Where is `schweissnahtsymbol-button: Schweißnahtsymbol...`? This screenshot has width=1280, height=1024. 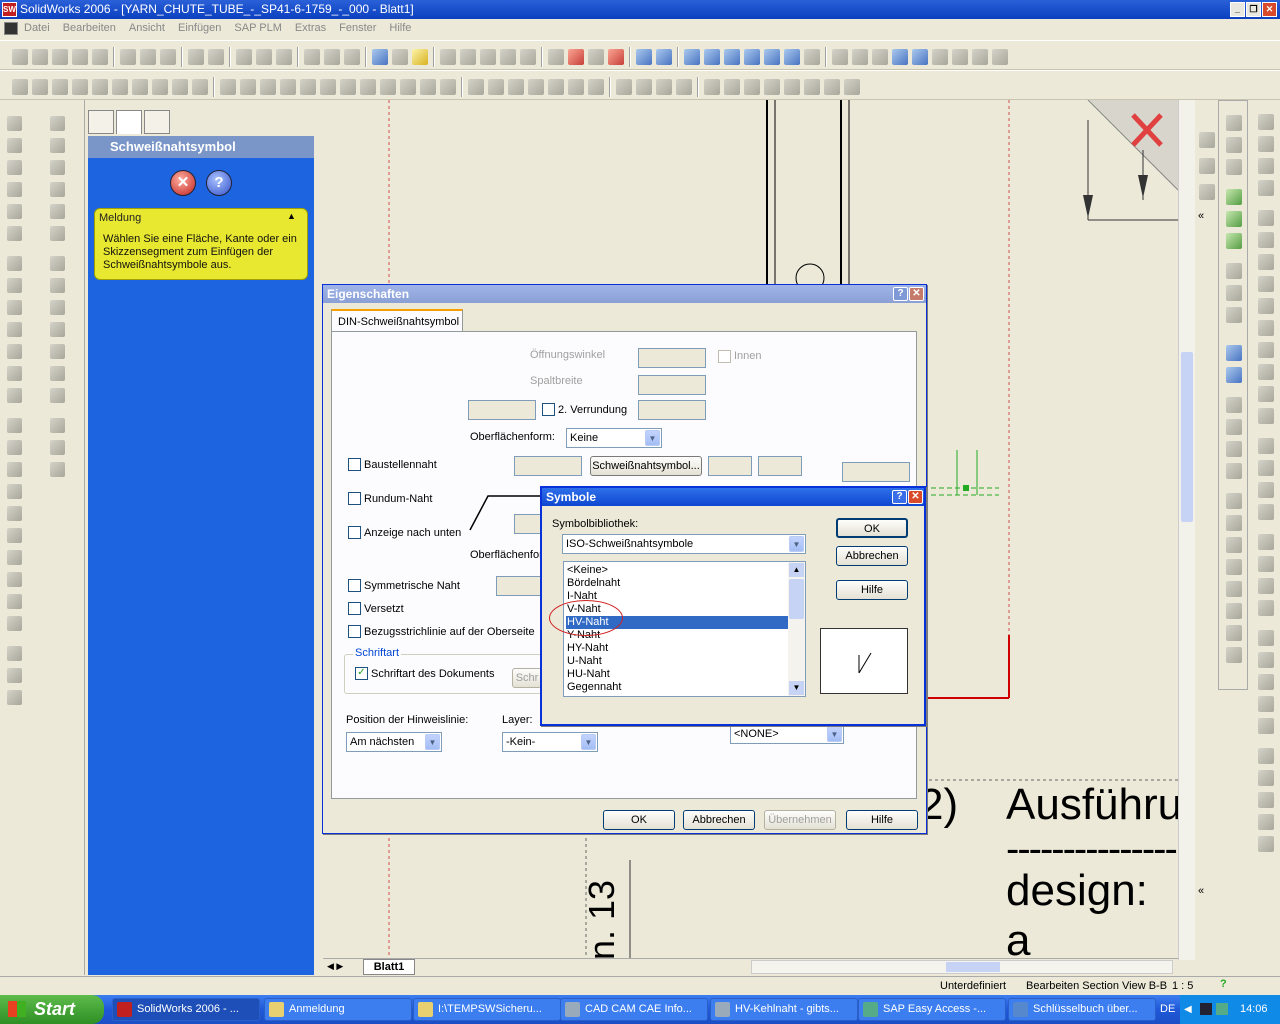 schweissnahtsymbol-button: Schweißnahtsymbol... is located at coordinates (646, 466).